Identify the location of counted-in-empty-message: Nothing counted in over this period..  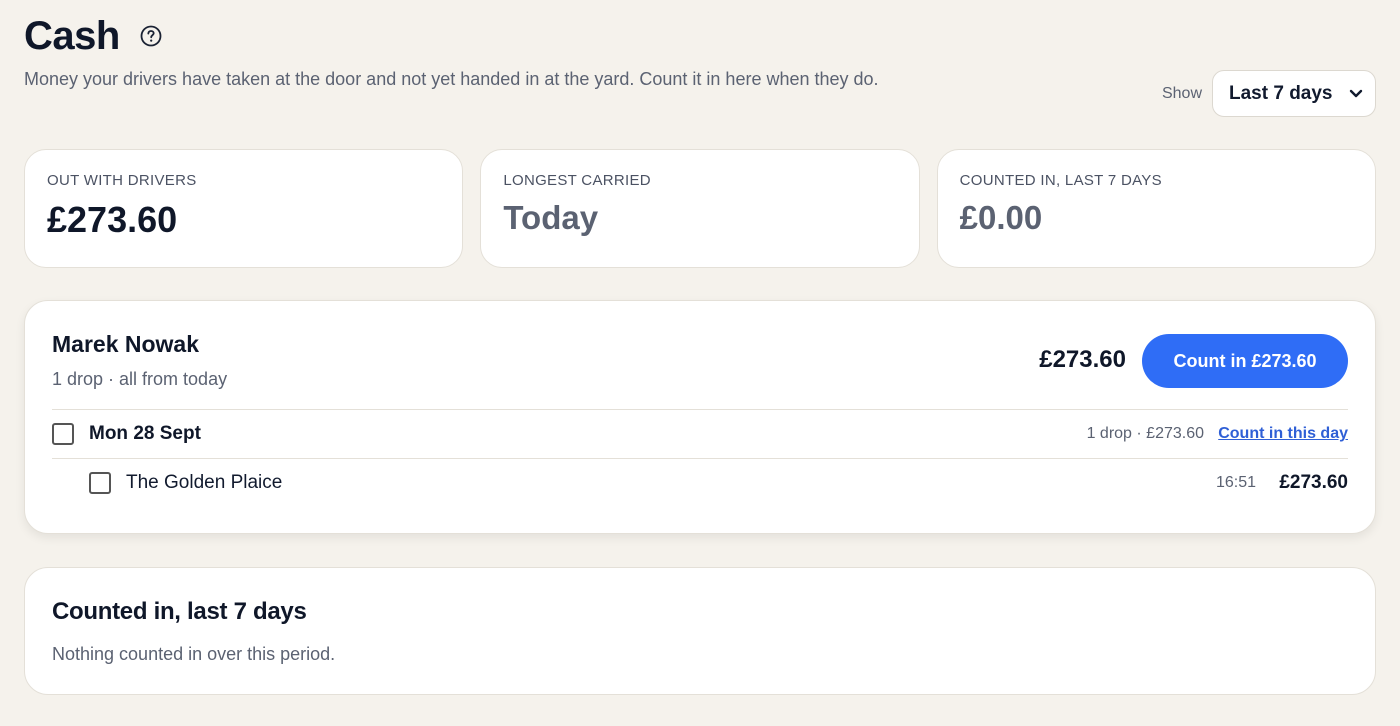
(194, 654).